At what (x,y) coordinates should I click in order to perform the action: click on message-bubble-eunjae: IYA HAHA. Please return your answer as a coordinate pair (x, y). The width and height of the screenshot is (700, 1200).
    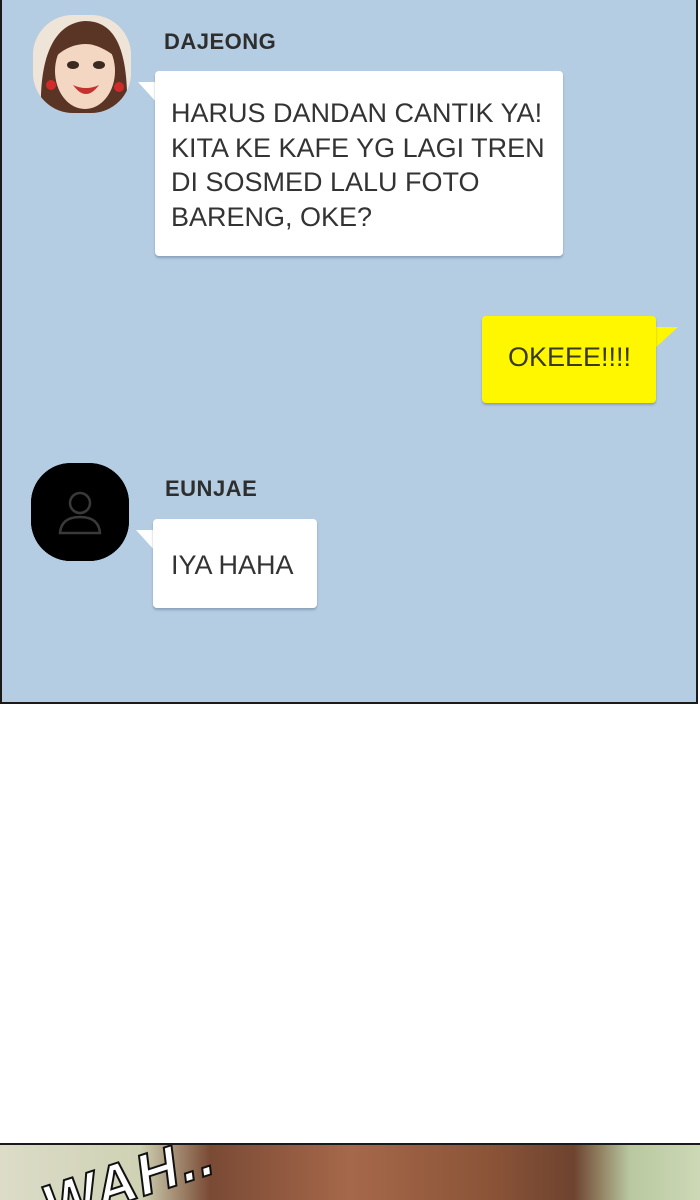
    Looking at the image, I should click on (235, 563).